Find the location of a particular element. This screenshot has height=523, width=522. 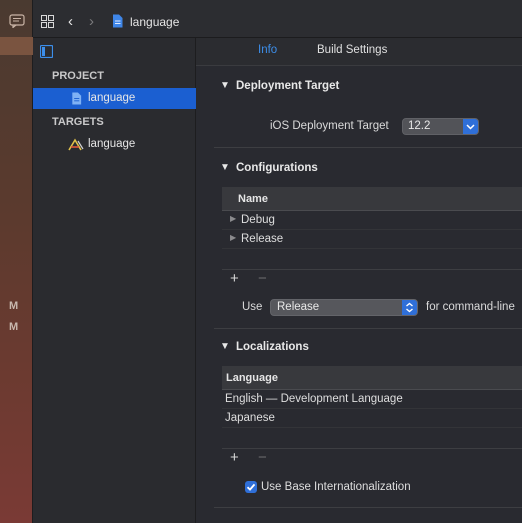

checkmark-icon is located at coordinates (251, 487).